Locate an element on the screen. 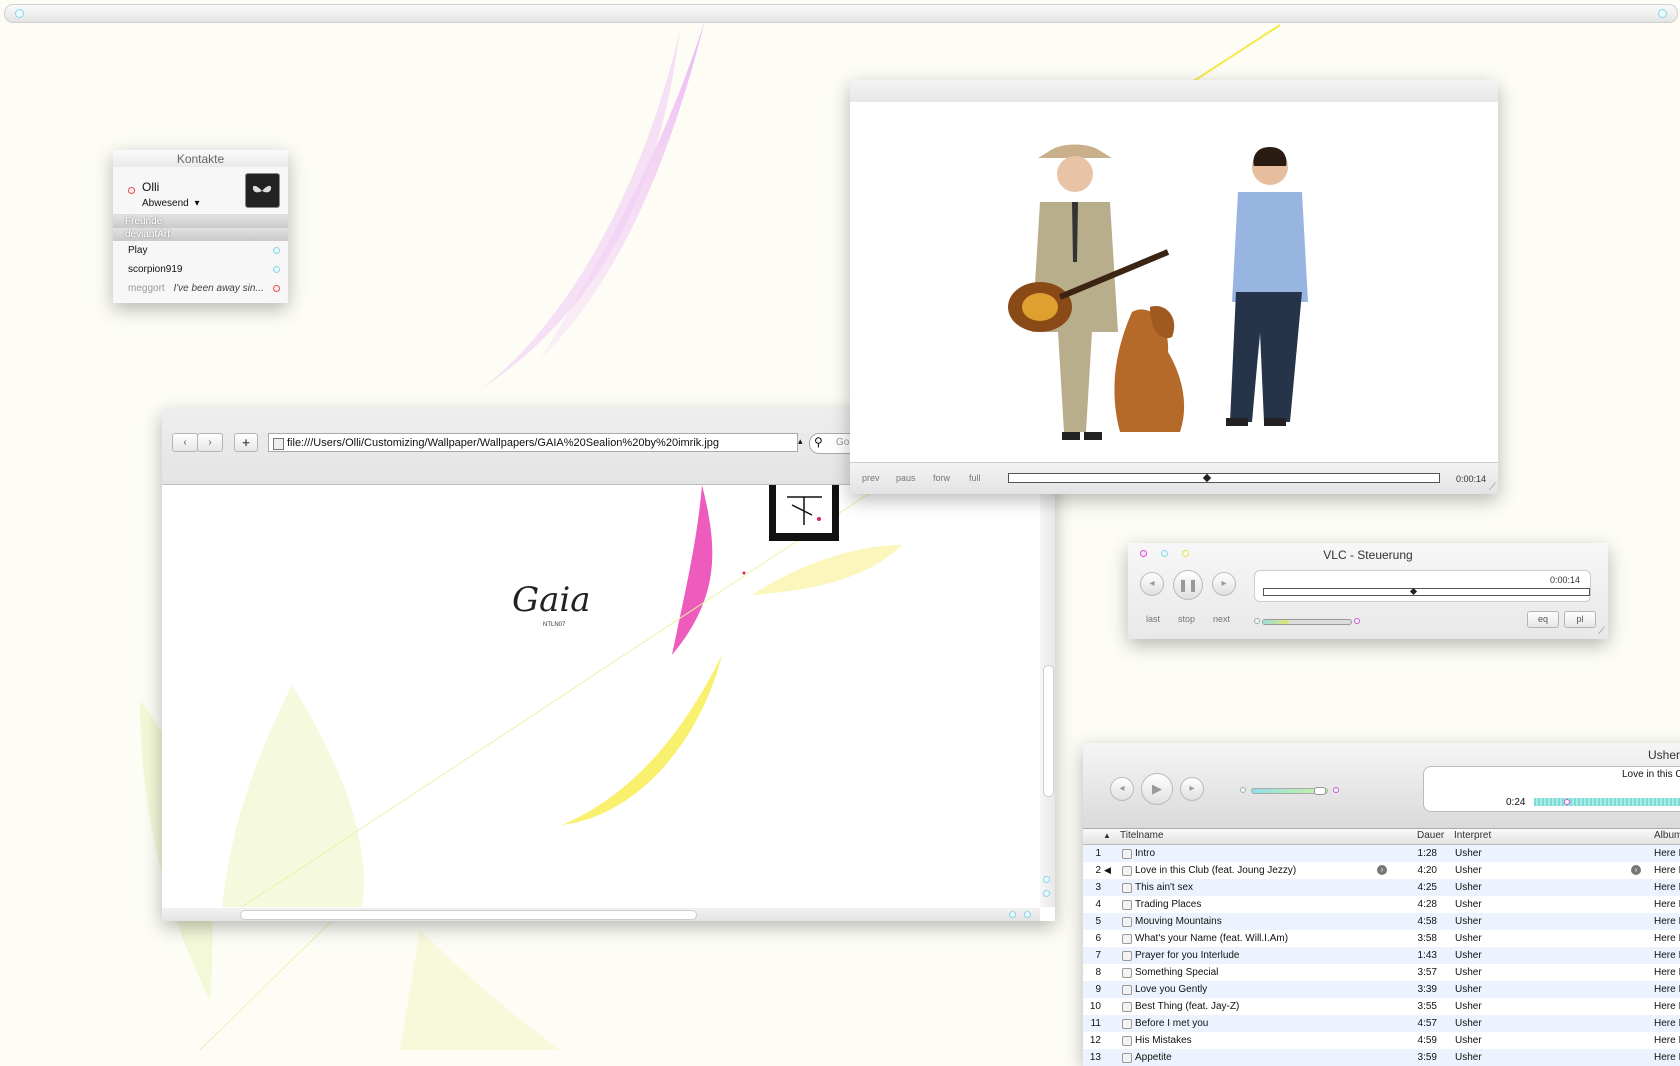 The height and width of the screenshot is (1066, 1680). table-row: 11 Before I met you 4:57 Usher Here I is located at coordinates (1381, 1023).